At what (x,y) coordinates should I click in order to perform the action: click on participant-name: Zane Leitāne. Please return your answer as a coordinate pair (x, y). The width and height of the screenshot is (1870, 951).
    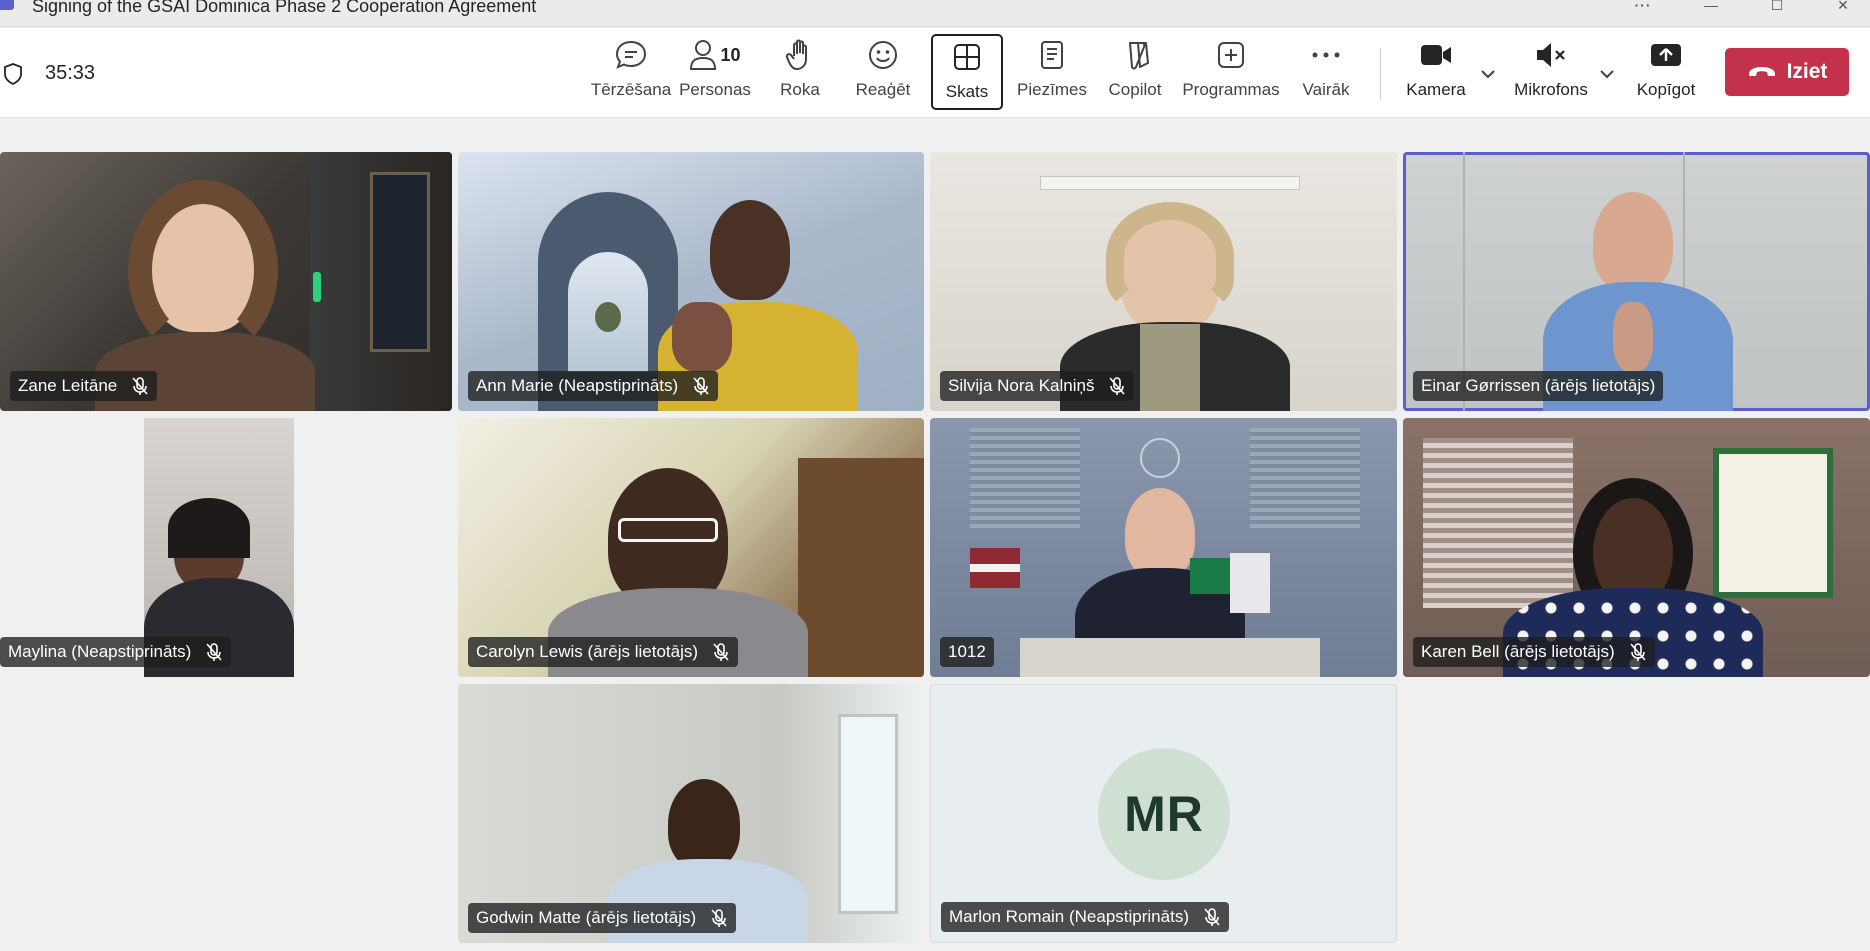
    Looking at the image, I should click on (68, 385).